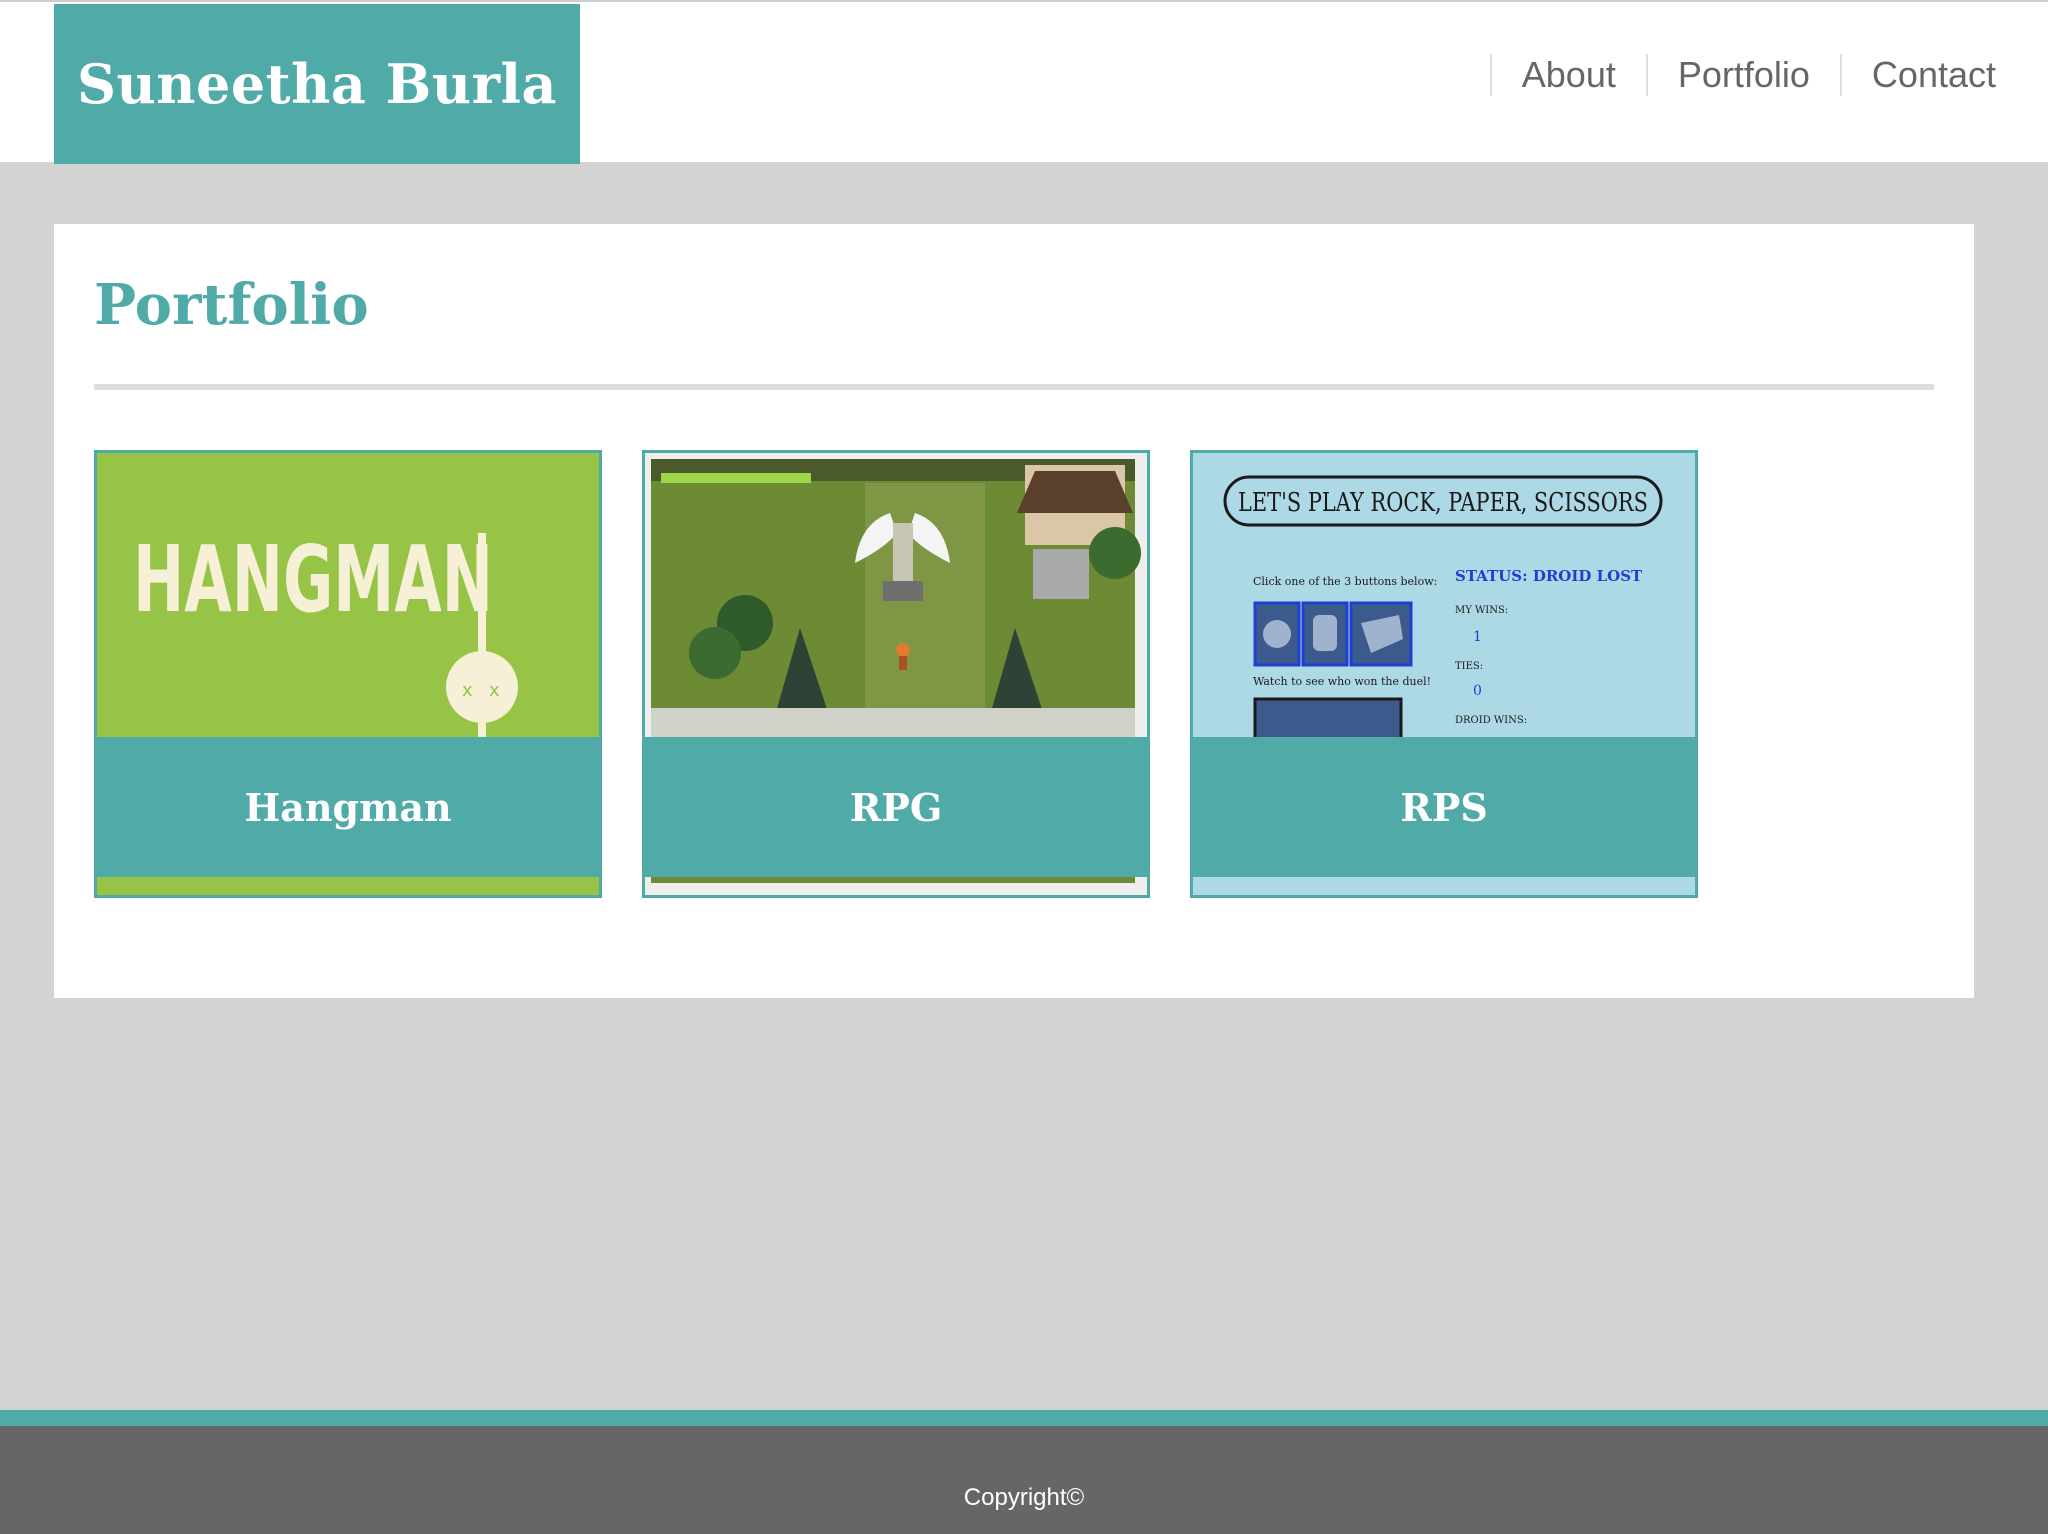 The height and width of the screenshot is (1534, 2048). I want to click on brand-name: Suneetha Burla, so click(317, 84).